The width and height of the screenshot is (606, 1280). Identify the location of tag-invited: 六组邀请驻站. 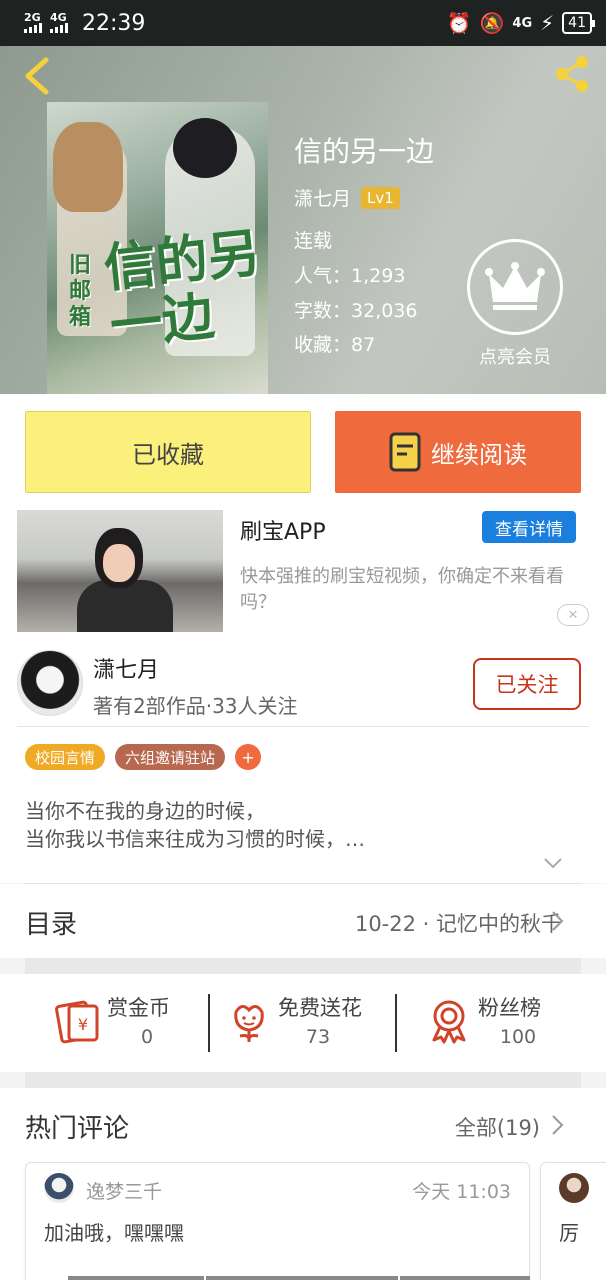
(170, 757).